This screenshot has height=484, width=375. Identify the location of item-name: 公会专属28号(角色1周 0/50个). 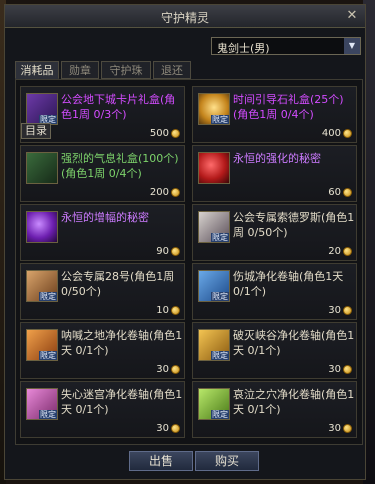
(118, 284).